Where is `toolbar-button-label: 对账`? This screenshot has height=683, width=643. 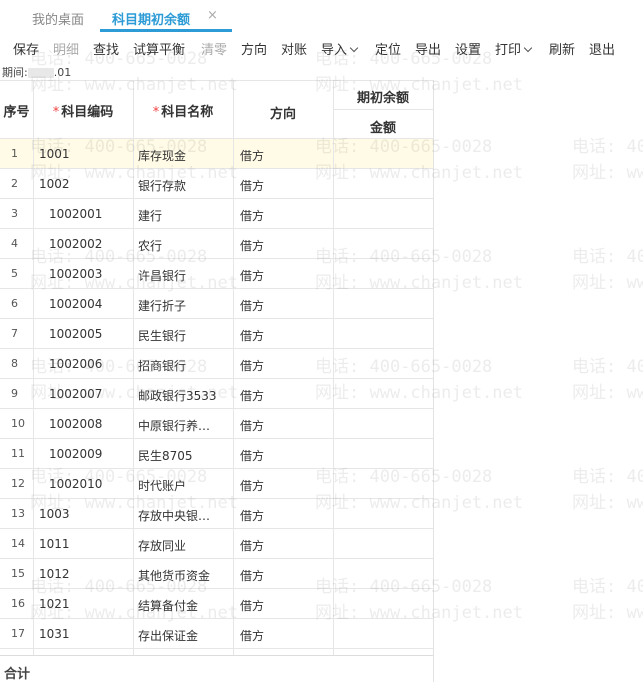 toolbar-button-label: 对账 is located at coordinates (294, 50).